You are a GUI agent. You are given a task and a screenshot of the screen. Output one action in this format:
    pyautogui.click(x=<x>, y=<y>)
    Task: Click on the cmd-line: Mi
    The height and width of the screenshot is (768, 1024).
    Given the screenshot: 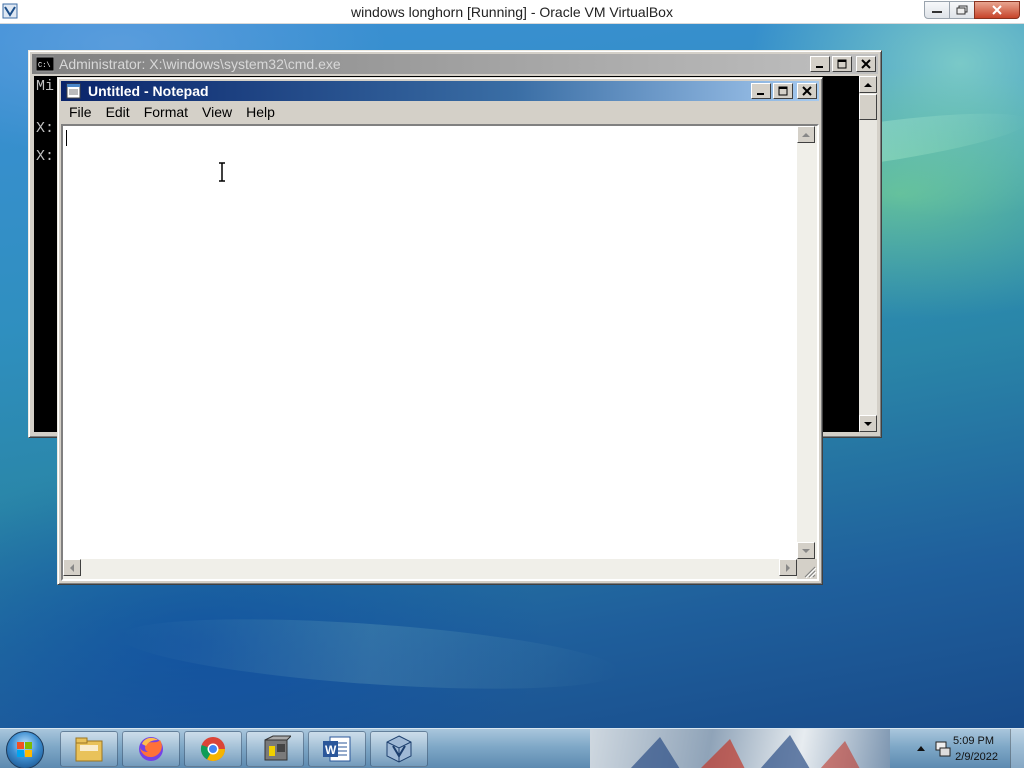 What is the action you would take?
    pyautogui.click(x=45, y=86)
    